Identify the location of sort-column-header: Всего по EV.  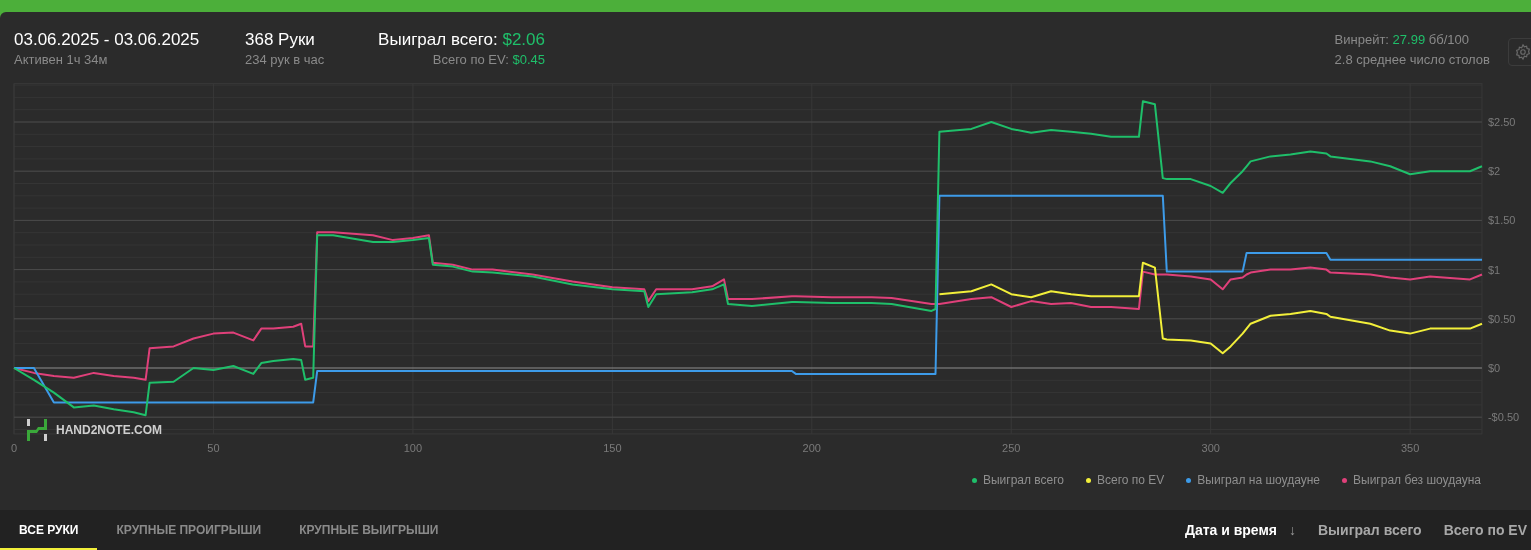
(1474, 530).